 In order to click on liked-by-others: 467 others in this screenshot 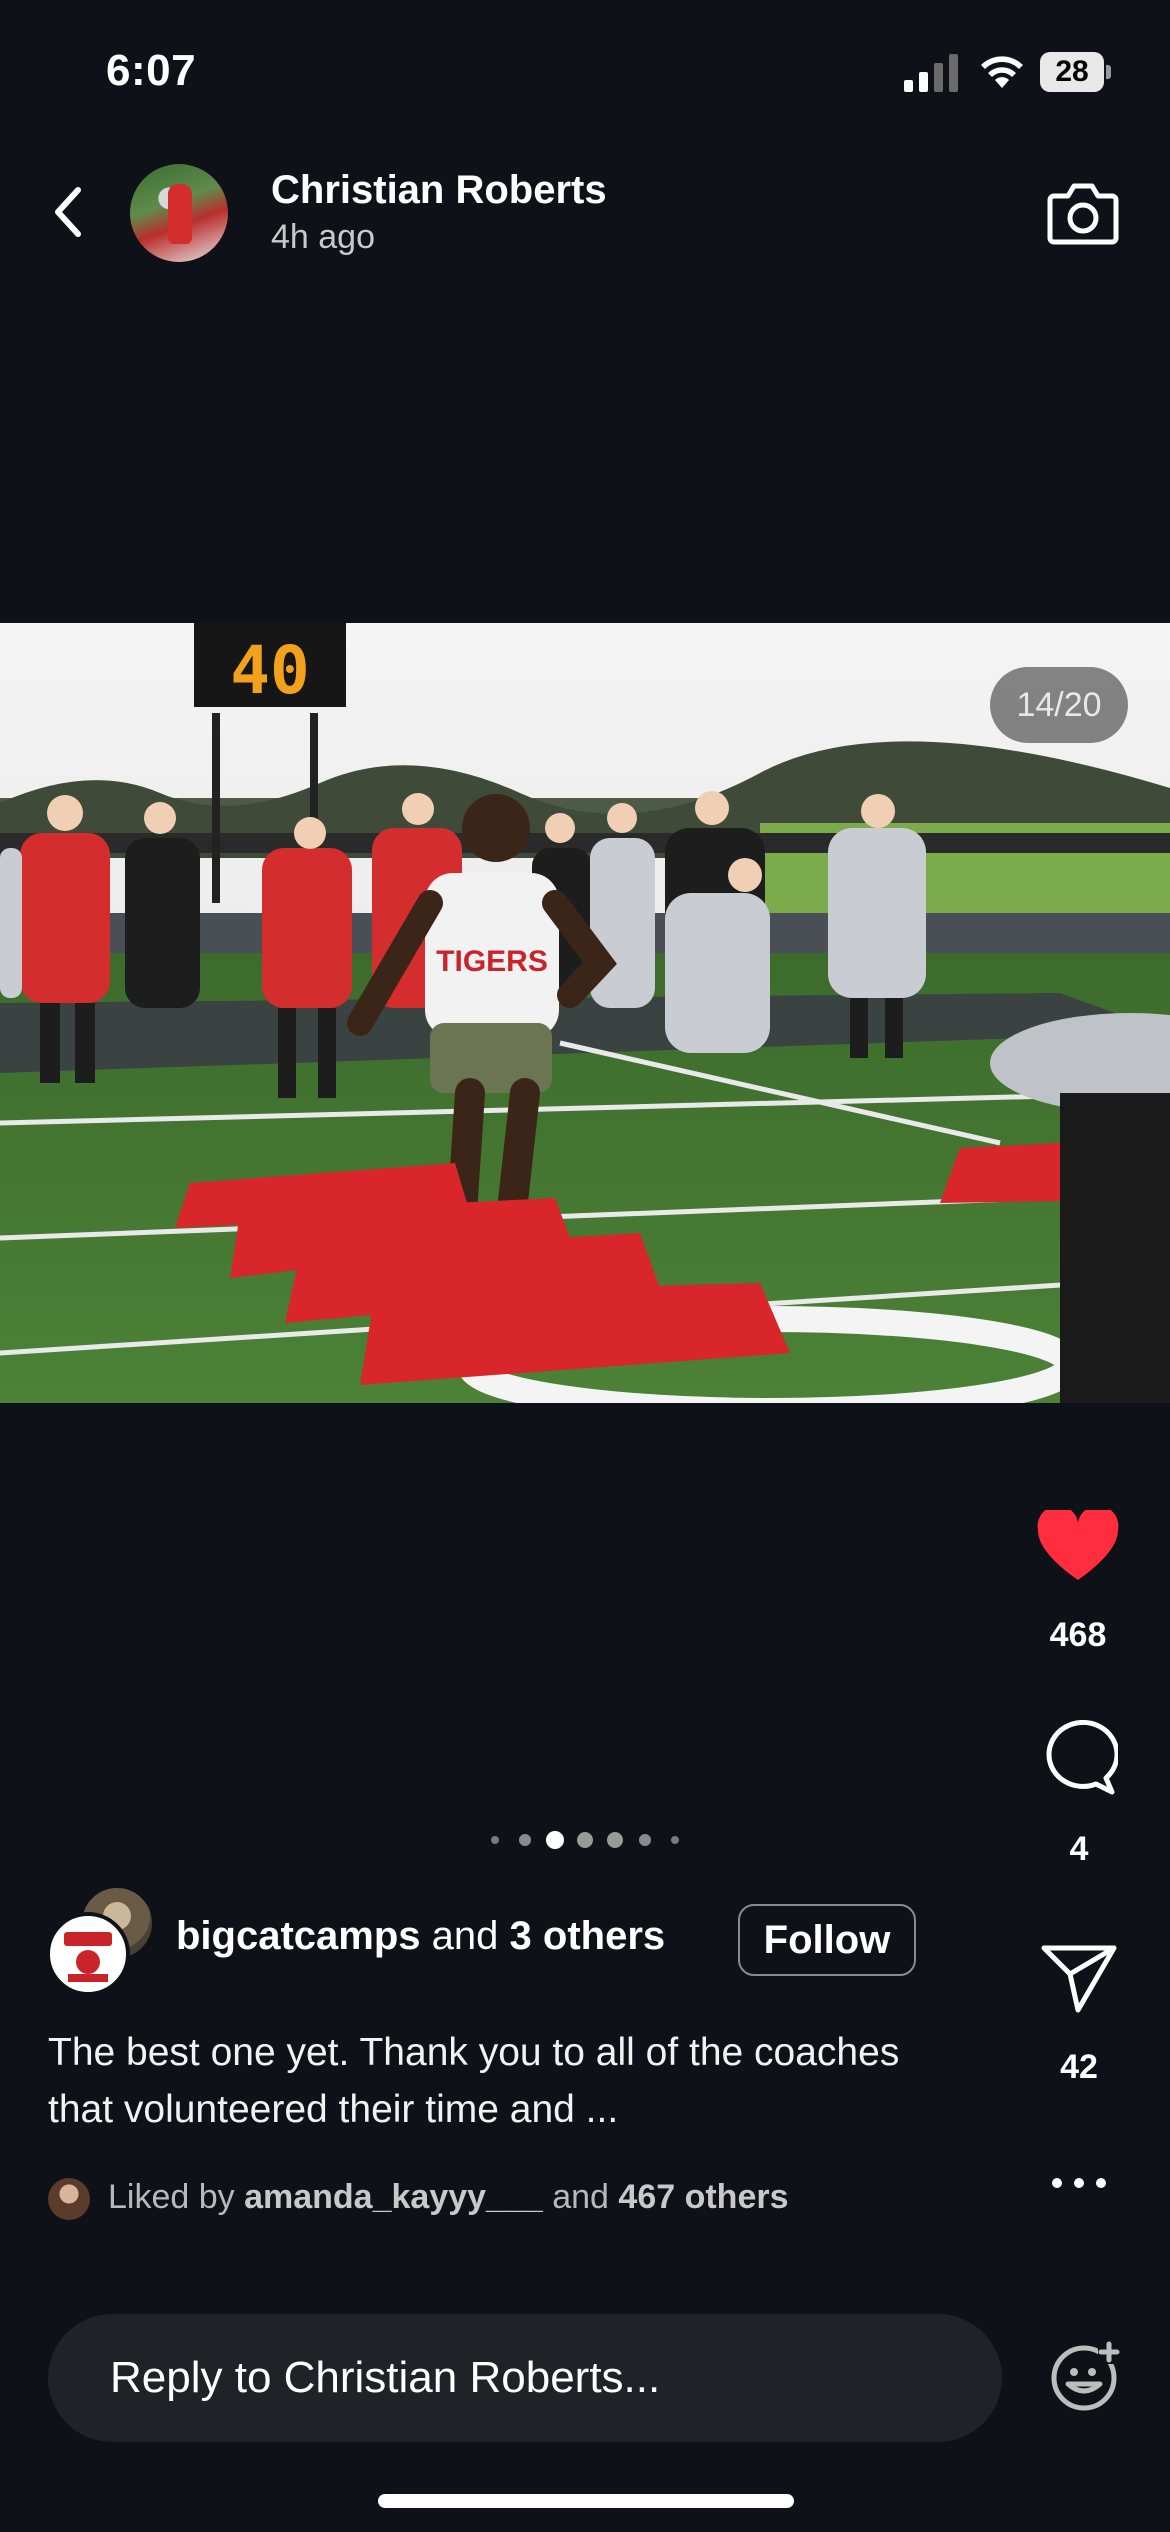, I will do `click(703, 2197)`.